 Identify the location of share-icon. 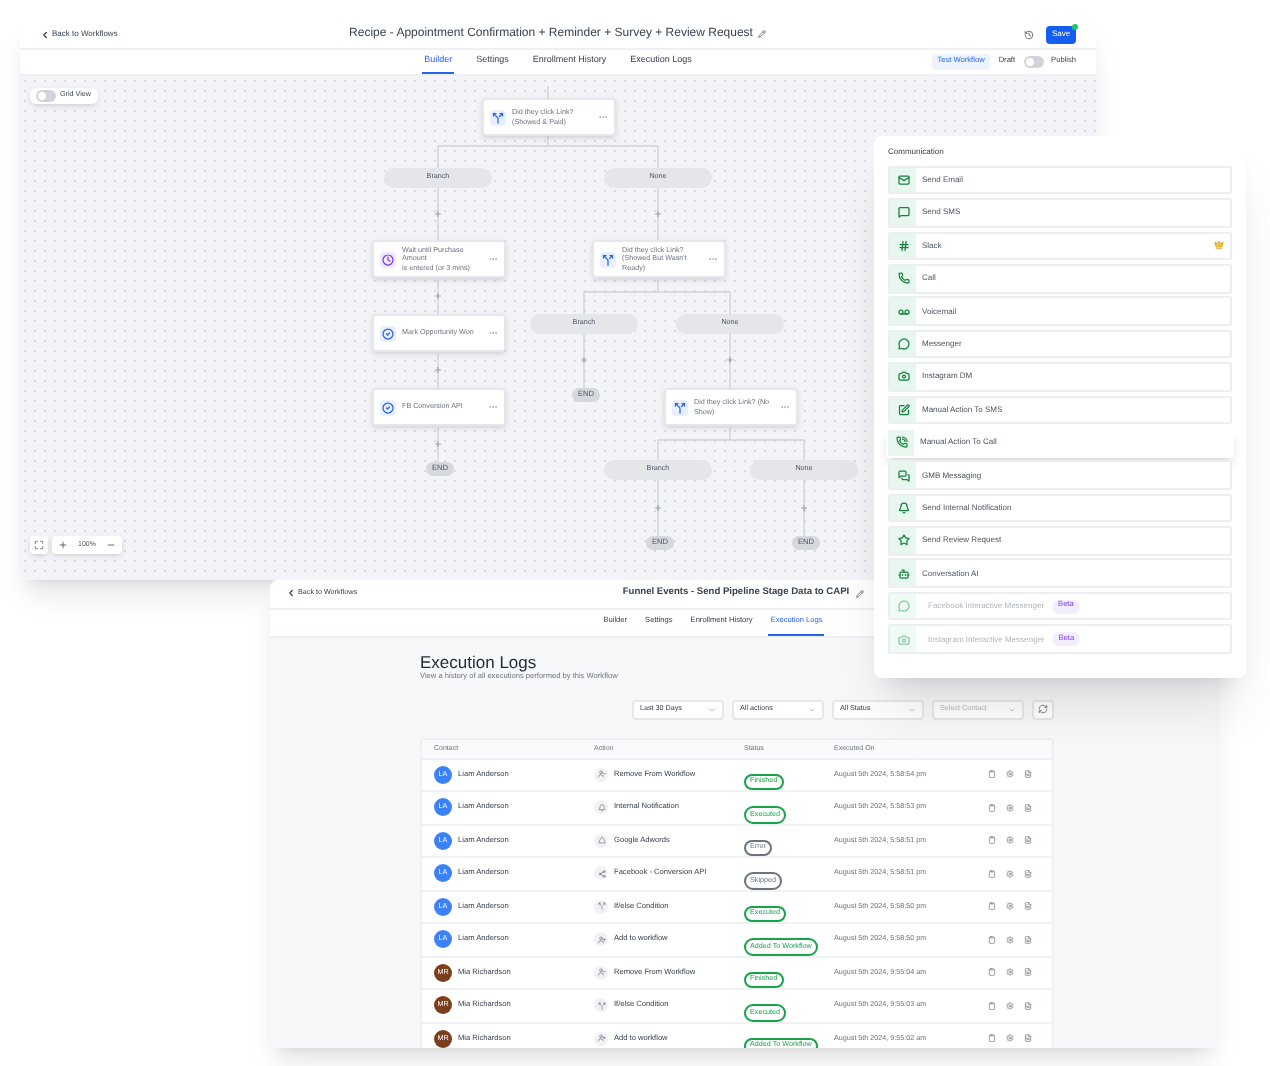
(601, 873).